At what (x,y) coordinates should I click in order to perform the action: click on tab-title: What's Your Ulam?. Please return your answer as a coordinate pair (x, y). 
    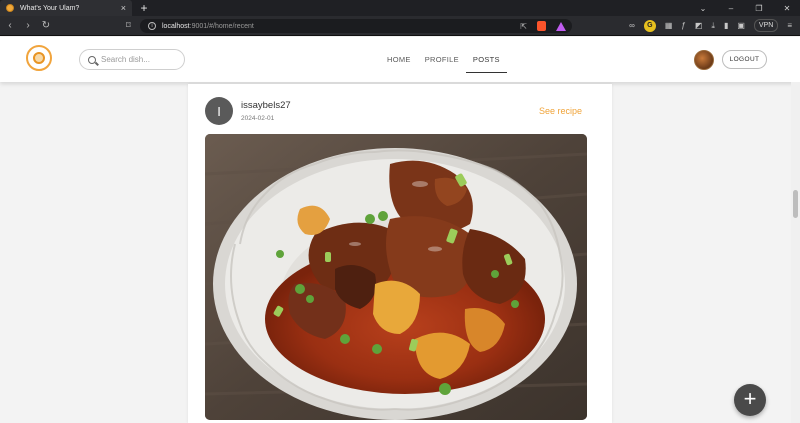
    Looking at the image, I should click on (50, 8).